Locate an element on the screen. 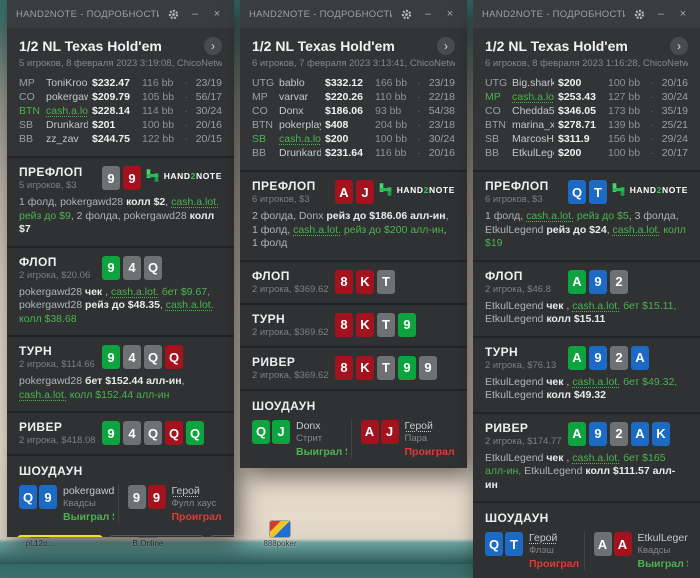 This screenshot has height=578, width=700. action-segment: рейз до $9 is located at coordinates (45, 215).